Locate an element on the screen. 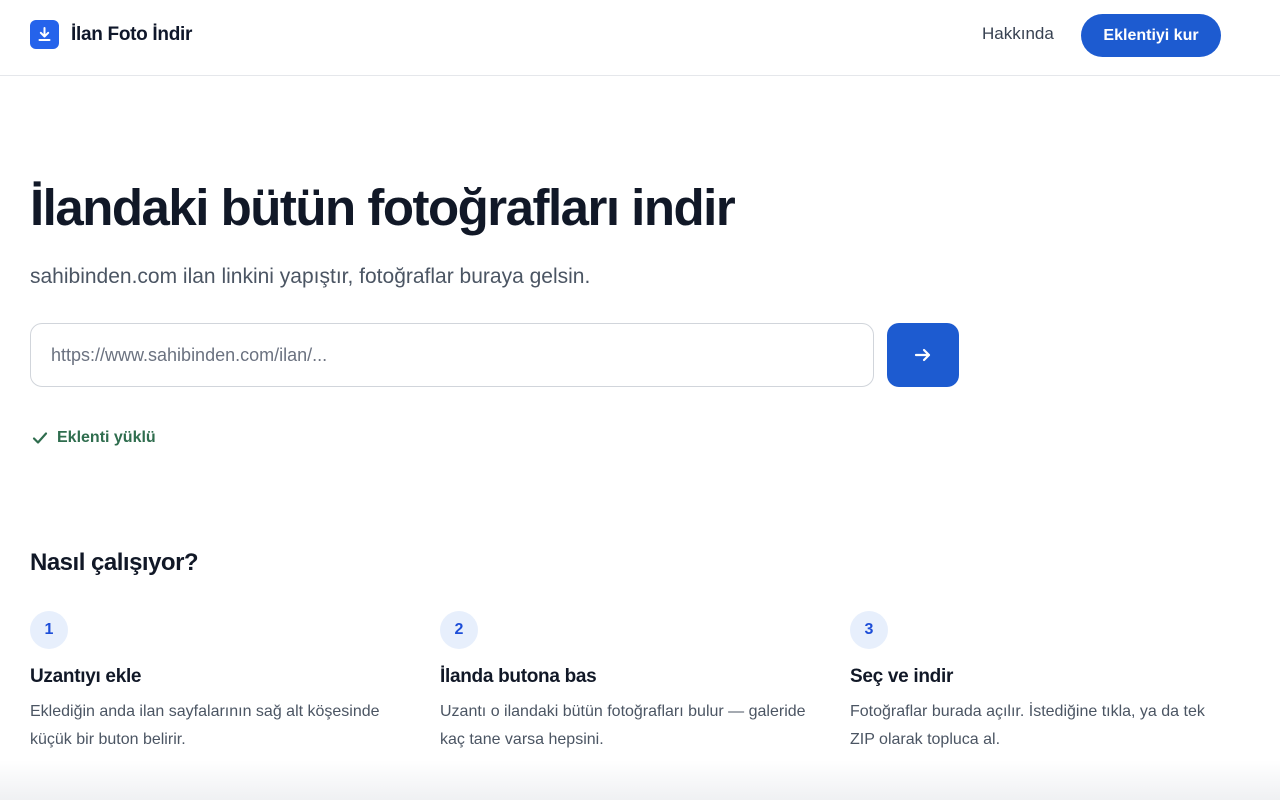  brand-name: İlan Foto İndir is located at coordinates (132, 34).